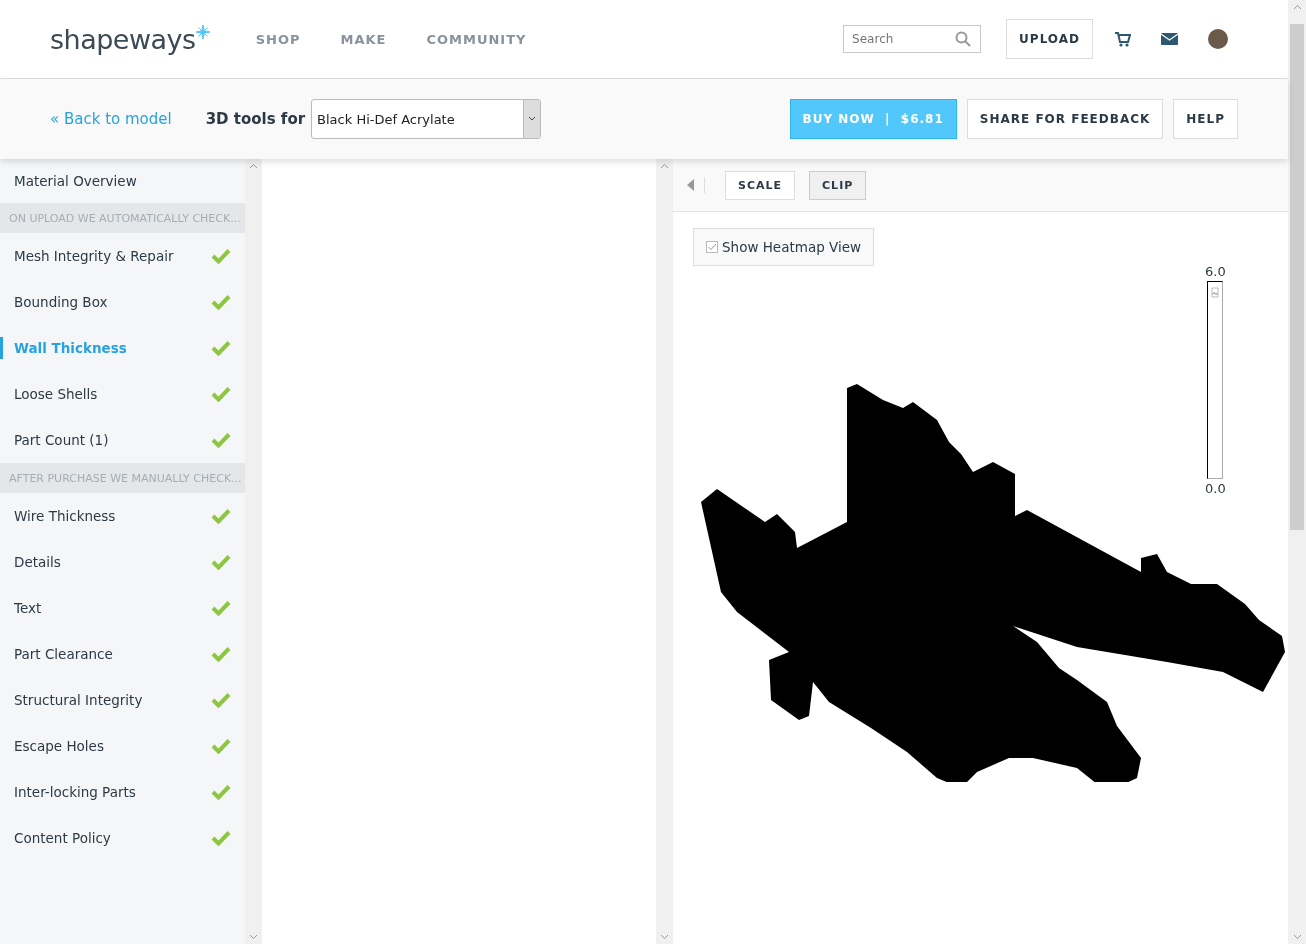 This screenshot has width=1306, height=944. Describe the element at coordinates (130, 39) in the screenshot. I see `logo: shapeways` at that location.